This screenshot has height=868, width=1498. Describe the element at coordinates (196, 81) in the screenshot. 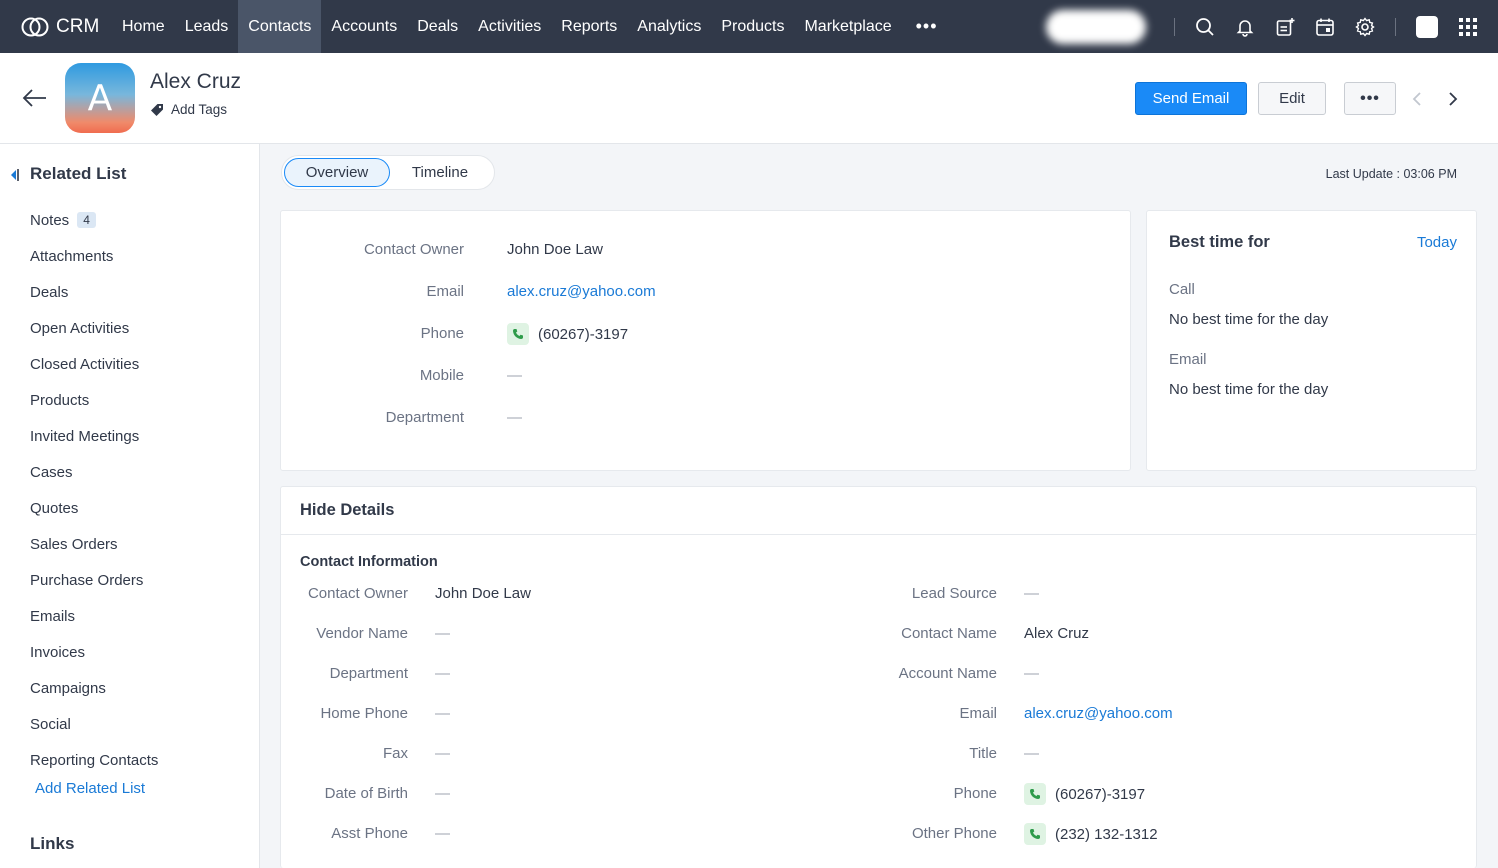

I see `contact-name-title: Alex Cruz` at that location.